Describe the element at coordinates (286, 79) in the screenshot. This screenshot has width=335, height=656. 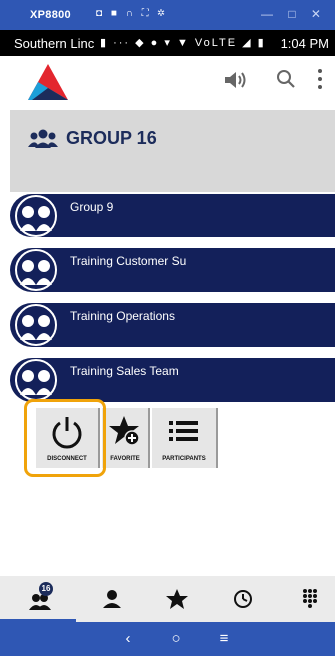
I see `search-icon` at that location.